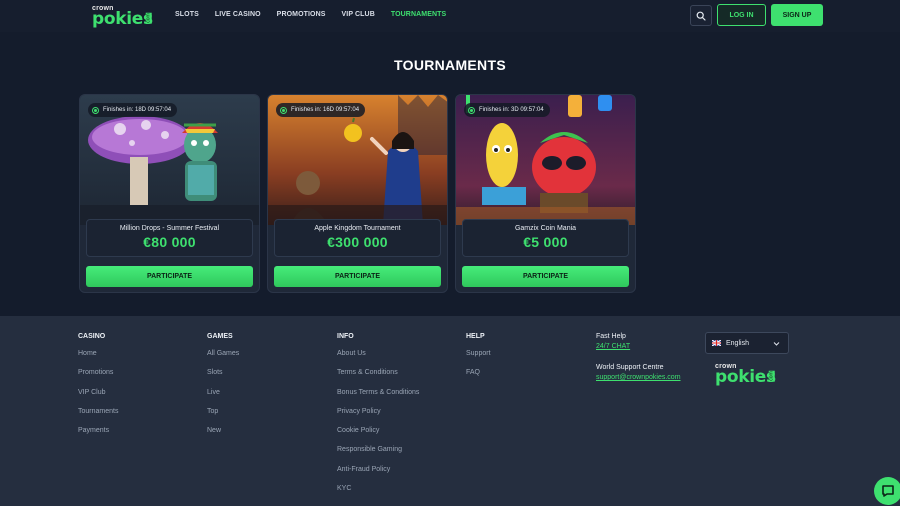 The width and height of the screenshot is (900, 506). What do you see at coordinates (238, 14) in the screenshot?
I see `nav-live-casino: LIVE CASINO` at bounding box center [238, 14].